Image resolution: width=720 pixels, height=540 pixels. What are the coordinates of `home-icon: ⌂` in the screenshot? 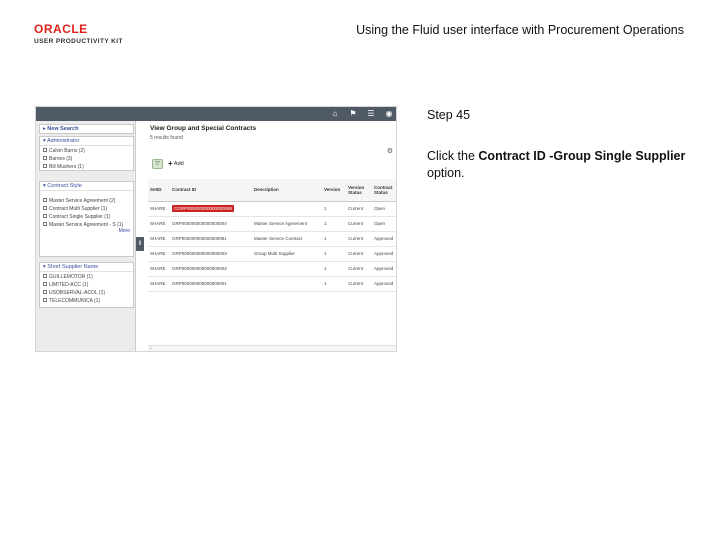 It's located at (335, 114).